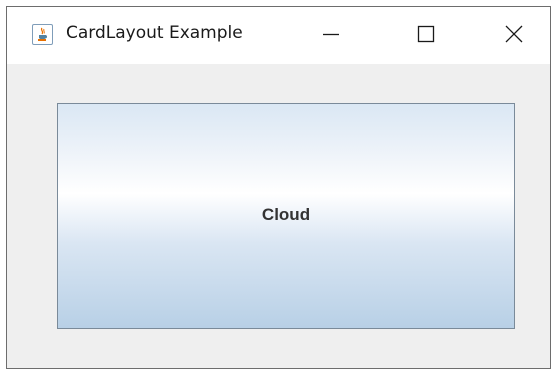 The height and width of the screenshot is (375, 551). I want to click on minimize-button, so click(331, 35).